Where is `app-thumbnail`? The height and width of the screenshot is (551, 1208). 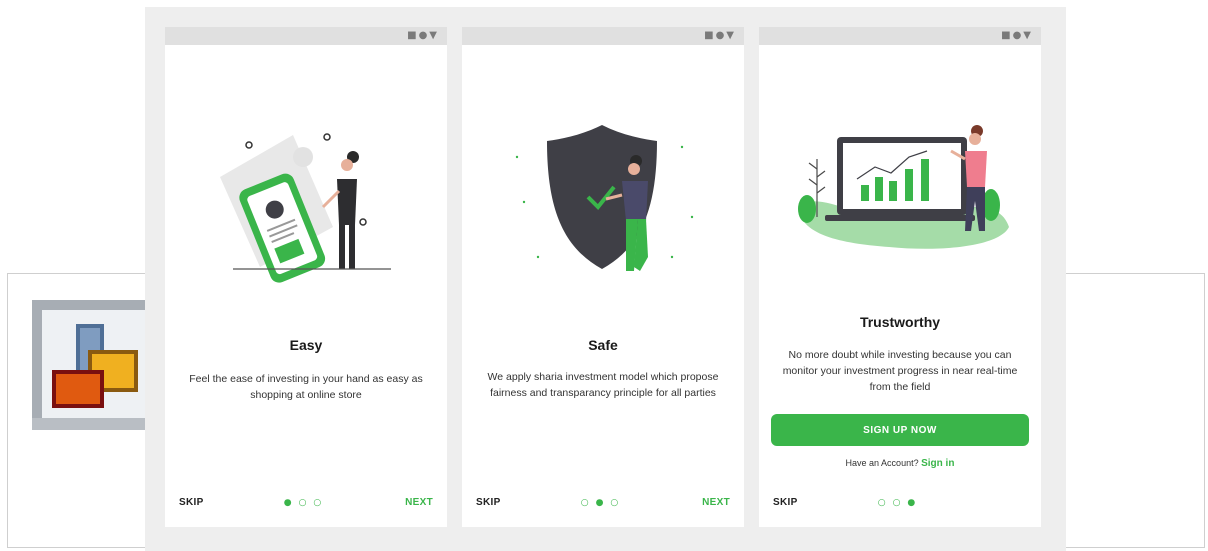 app-thumbnail is located at coordinates (88, 364).